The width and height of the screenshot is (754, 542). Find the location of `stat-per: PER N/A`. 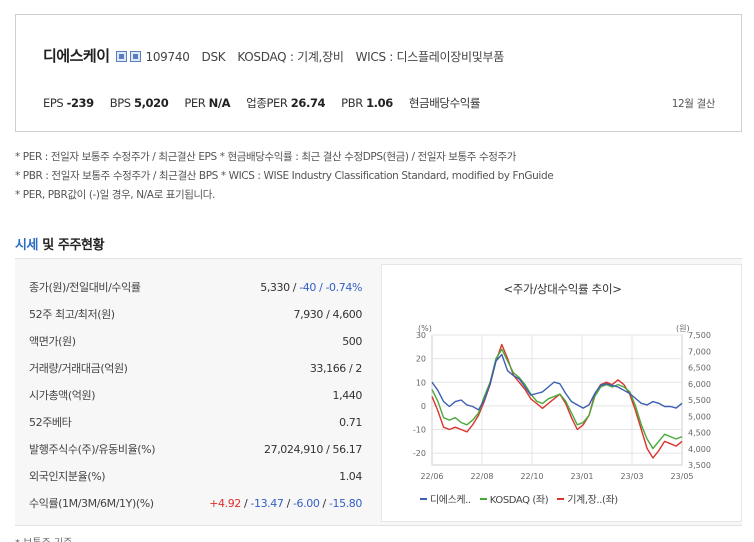

stat-per: PER N/A is located at coordinates (207, 103).